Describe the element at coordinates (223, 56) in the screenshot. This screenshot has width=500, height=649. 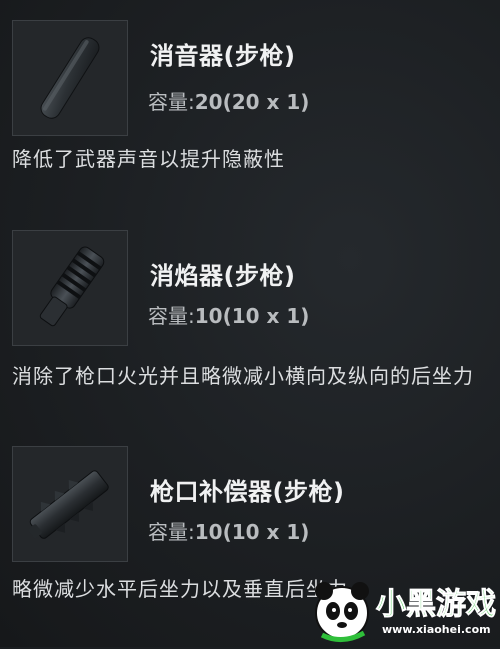
I see `item-title: 消音器(步枪)` at that location.